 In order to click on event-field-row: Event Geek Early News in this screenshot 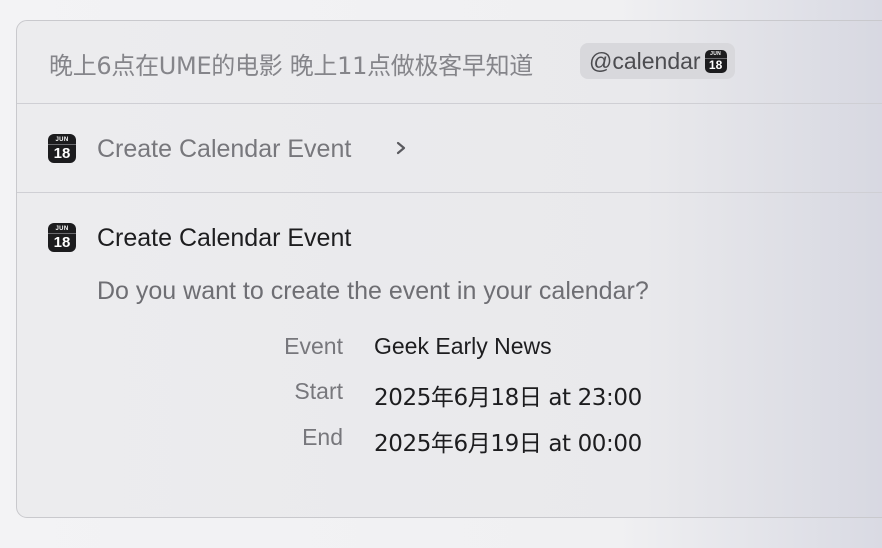, I will do `click(367, 349)`.